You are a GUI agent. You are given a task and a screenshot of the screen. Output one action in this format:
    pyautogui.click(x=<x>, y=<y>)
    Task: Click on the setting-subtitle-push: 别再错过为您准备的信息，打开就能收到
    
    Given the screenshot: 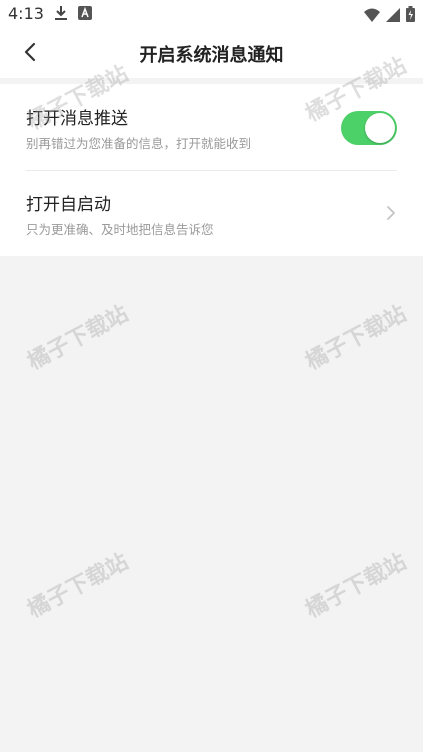 What is the action you would take?
    pyautogui.click(x=139, y=143)
    